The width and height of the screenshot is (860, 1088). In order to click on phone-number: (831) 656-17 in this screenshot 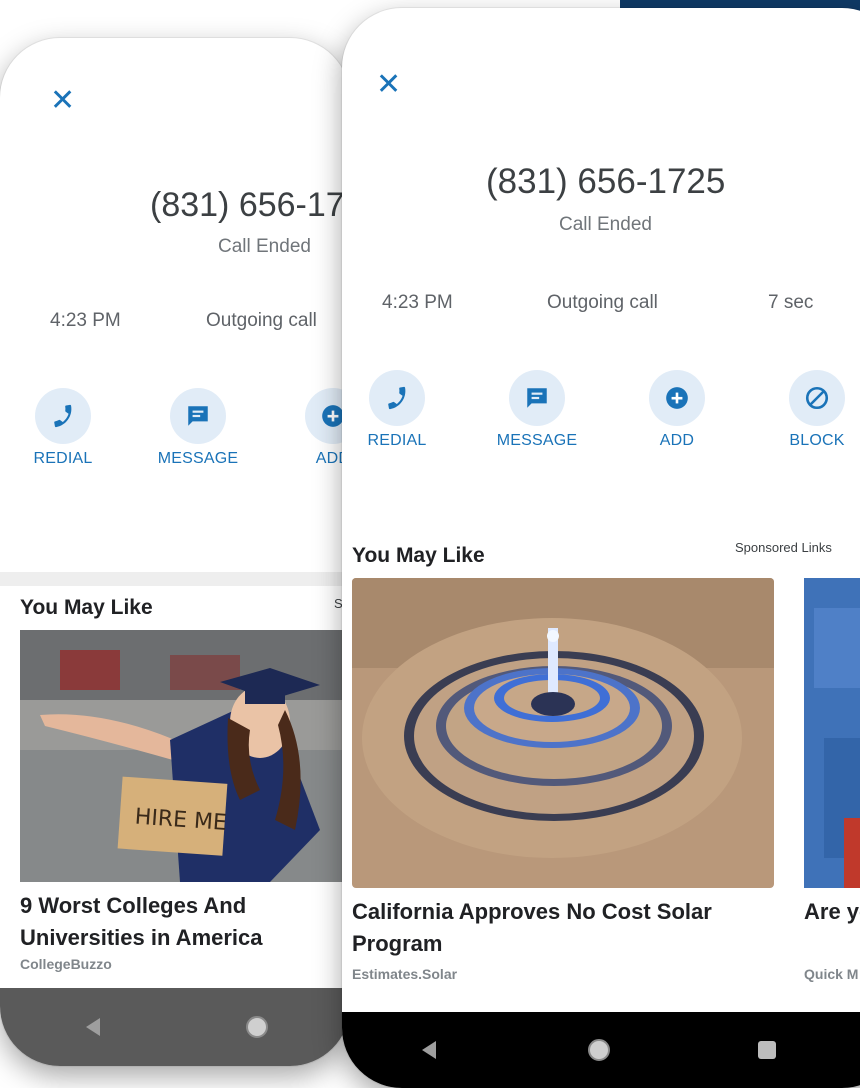, I will do `click(247, 205)`.